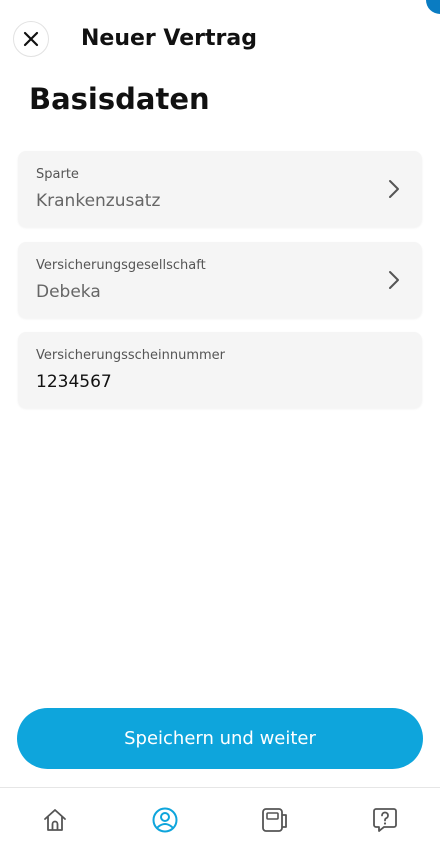  What do you see at coordinates (119, 99) in the screenshot?
I see `page-title: Basisdaten` at bounding box center [119, 99].